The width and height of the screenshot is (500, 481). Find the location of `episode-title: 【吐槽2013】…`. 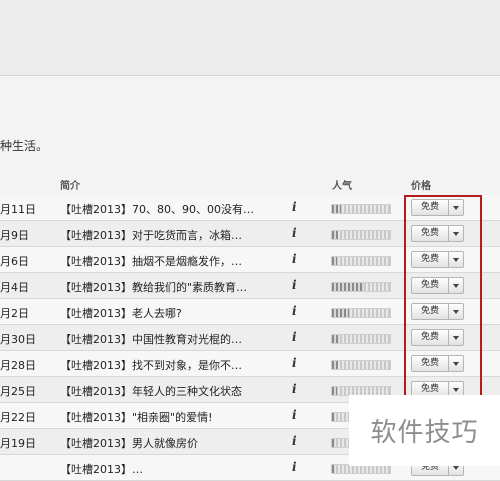

episode-title: 【吐槽2013】… is located at coordinates (101, 469).